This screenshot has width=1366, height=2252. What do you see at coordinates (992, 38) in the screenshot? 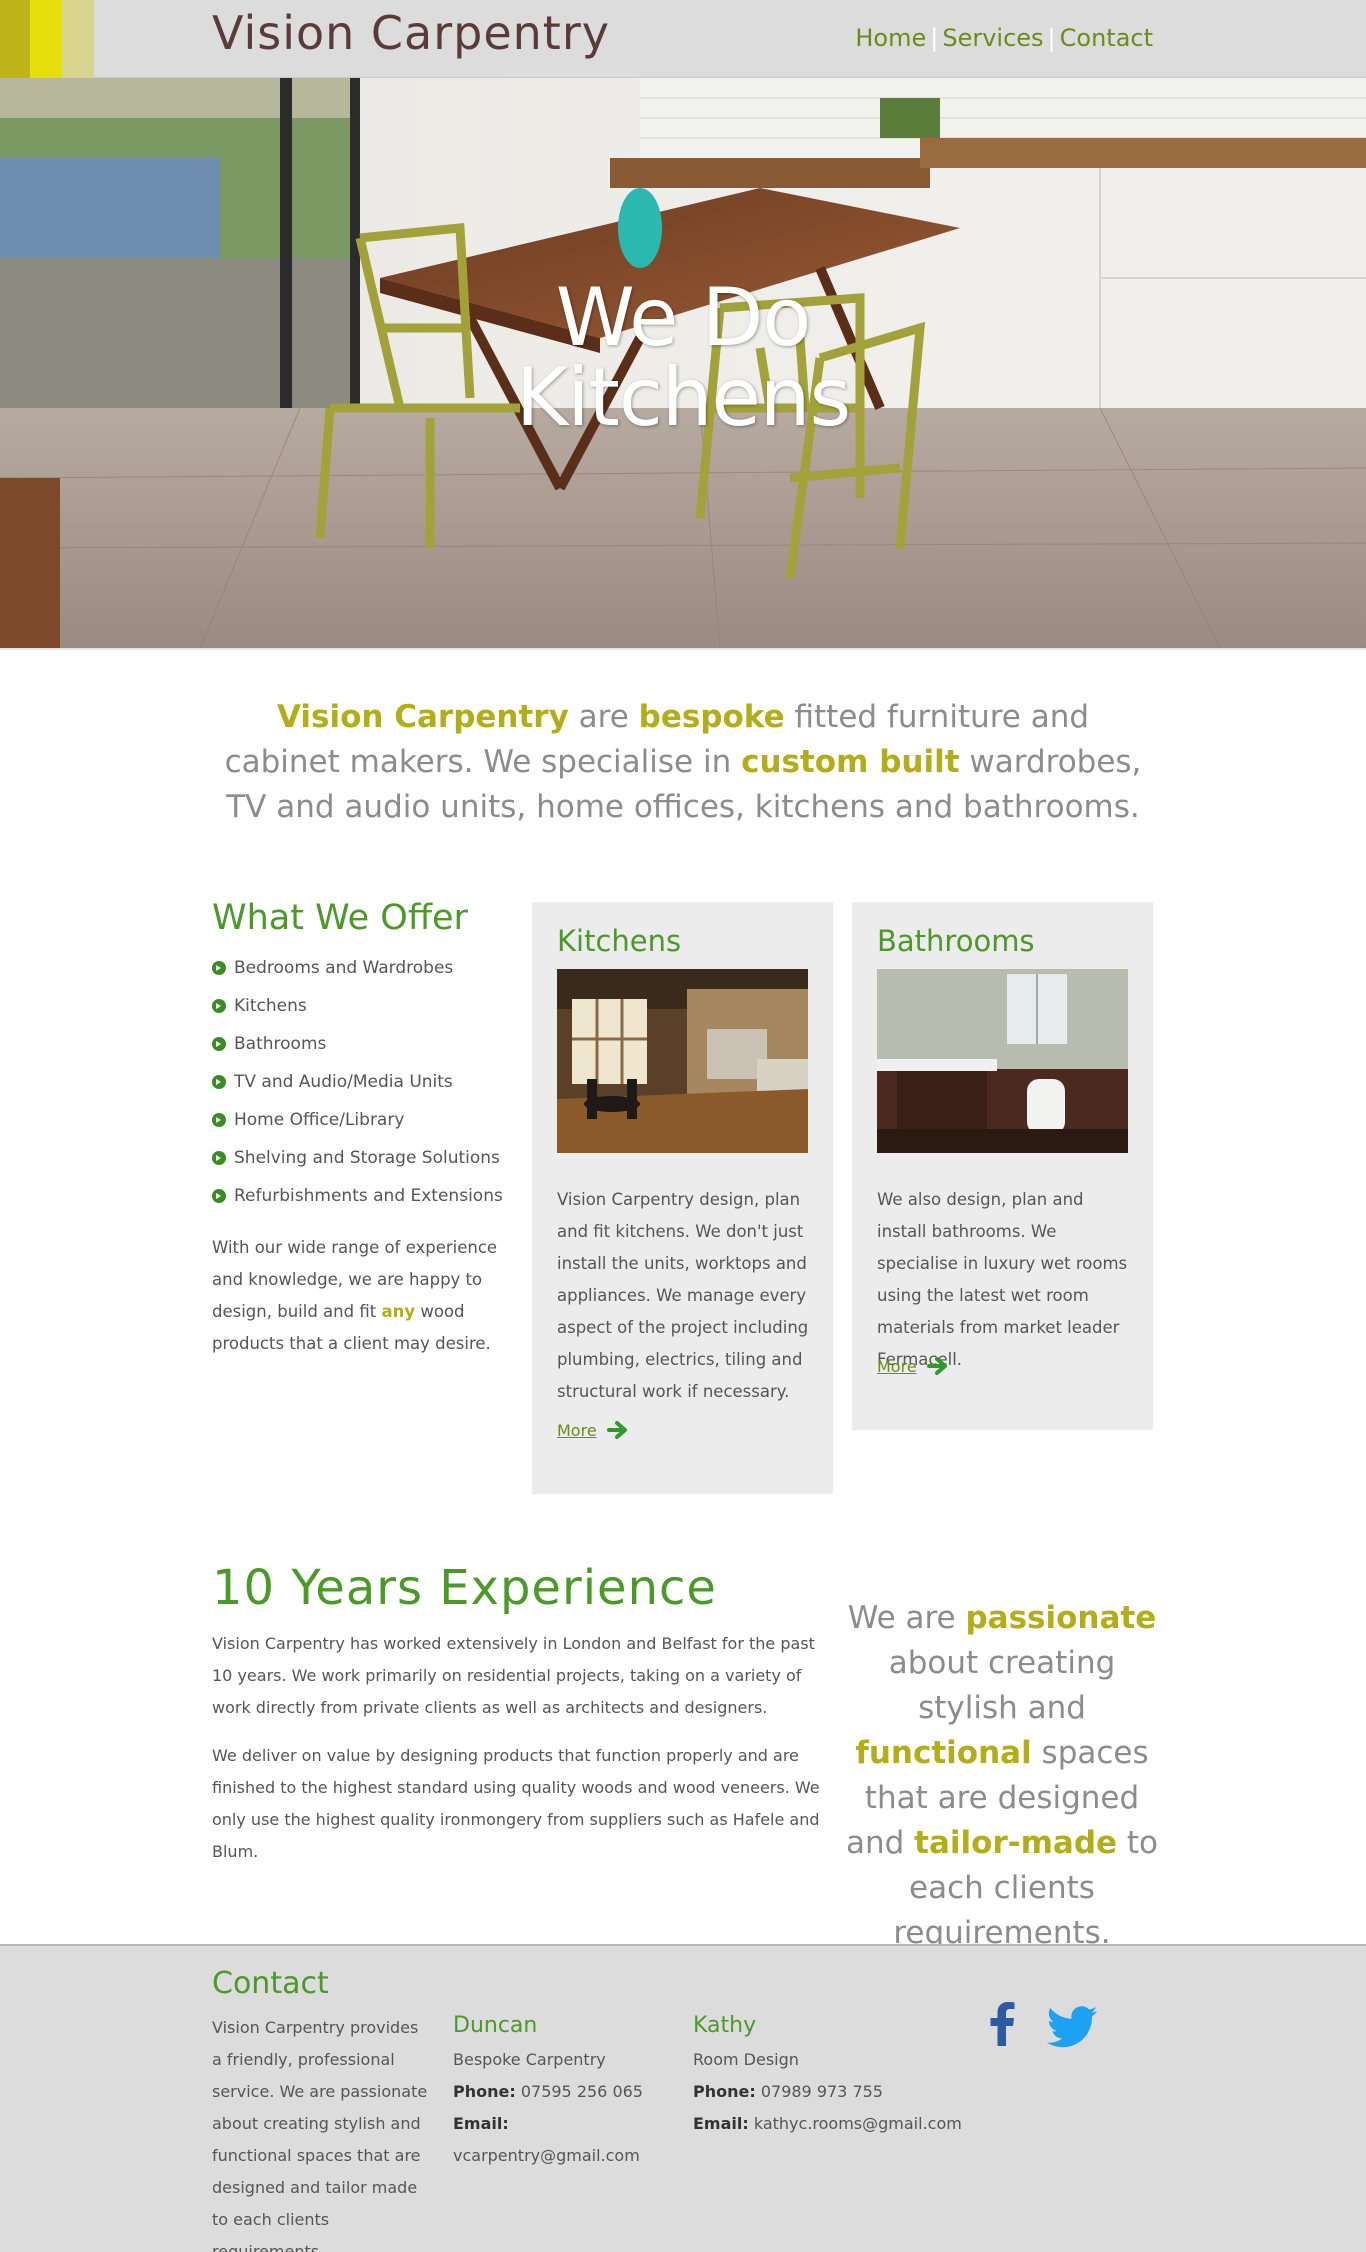
I see `nav-services: Services` at bounding box center [992, 38].